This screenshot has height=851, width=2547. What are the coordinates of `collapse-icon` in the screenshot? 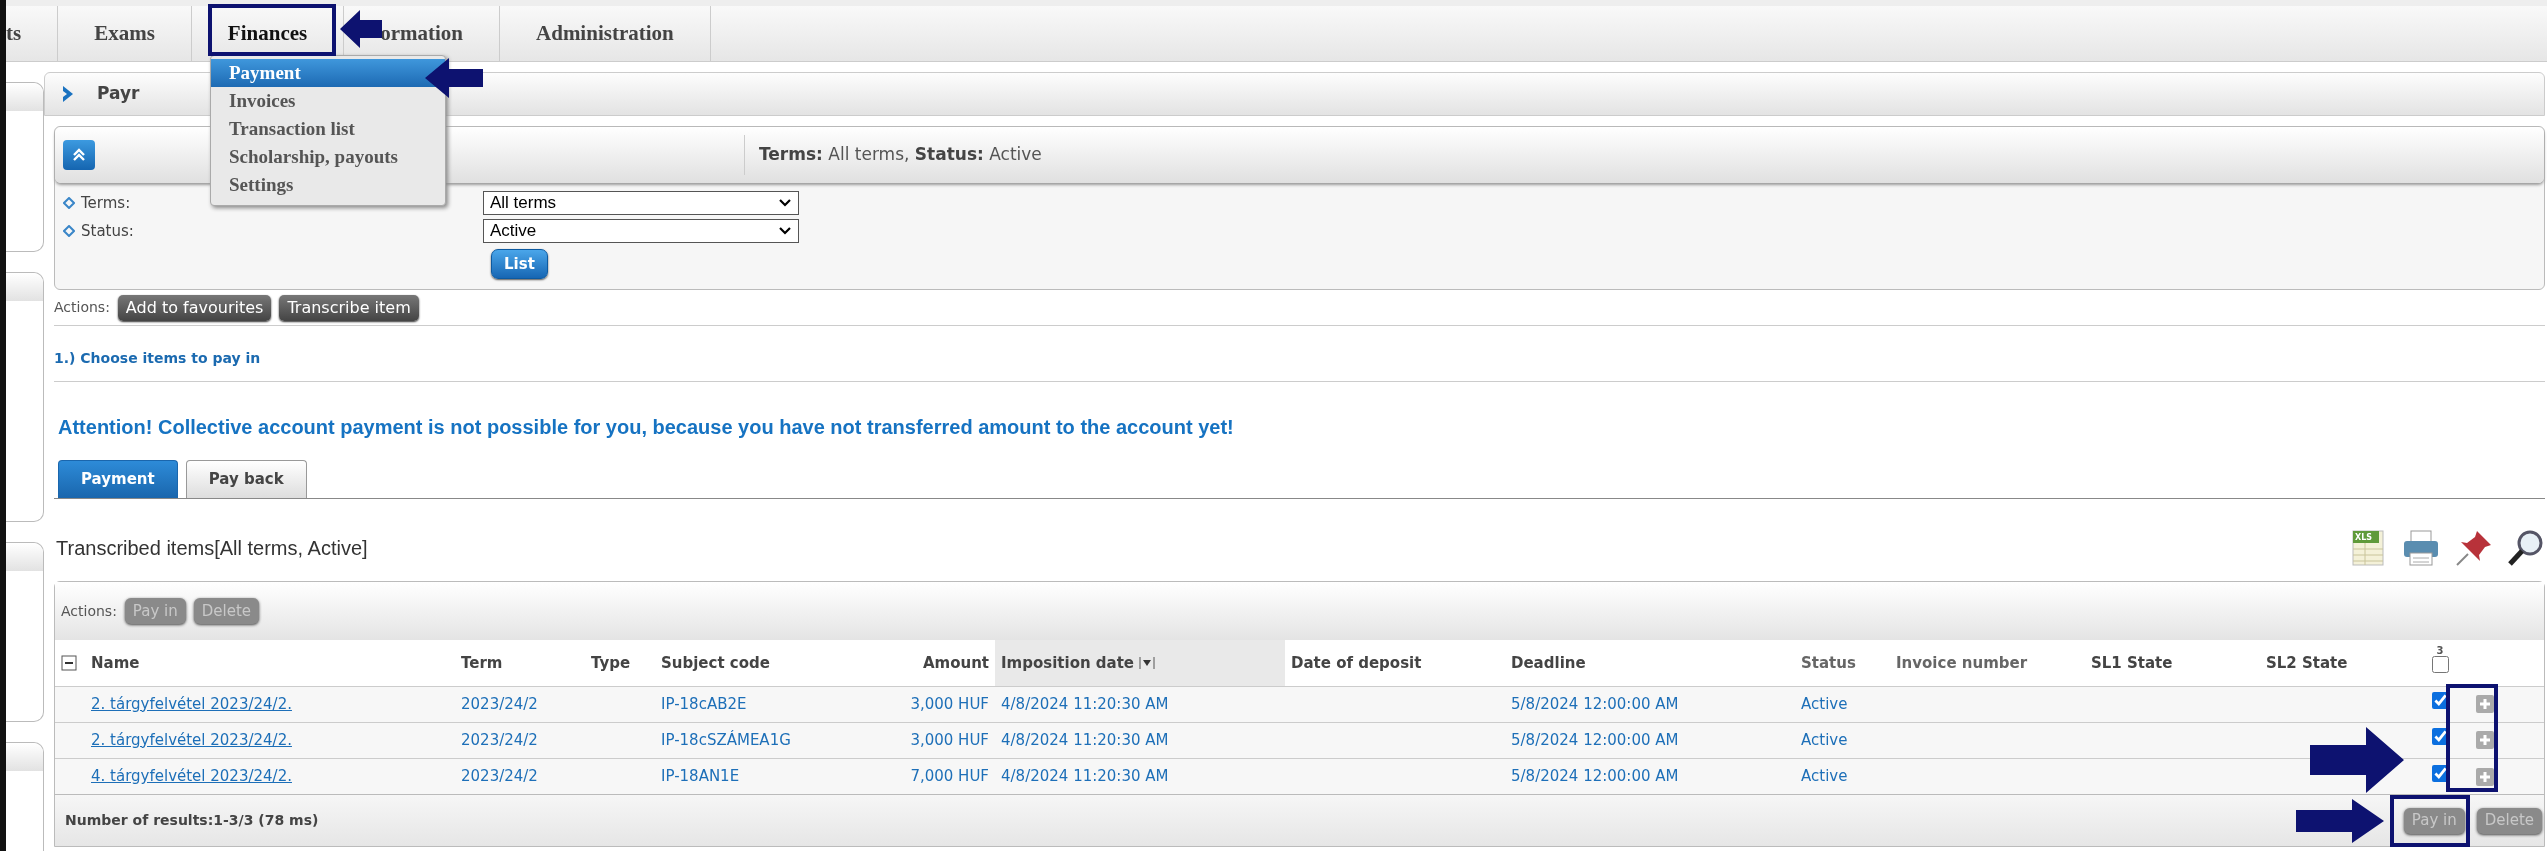 It's located at (69, 663).